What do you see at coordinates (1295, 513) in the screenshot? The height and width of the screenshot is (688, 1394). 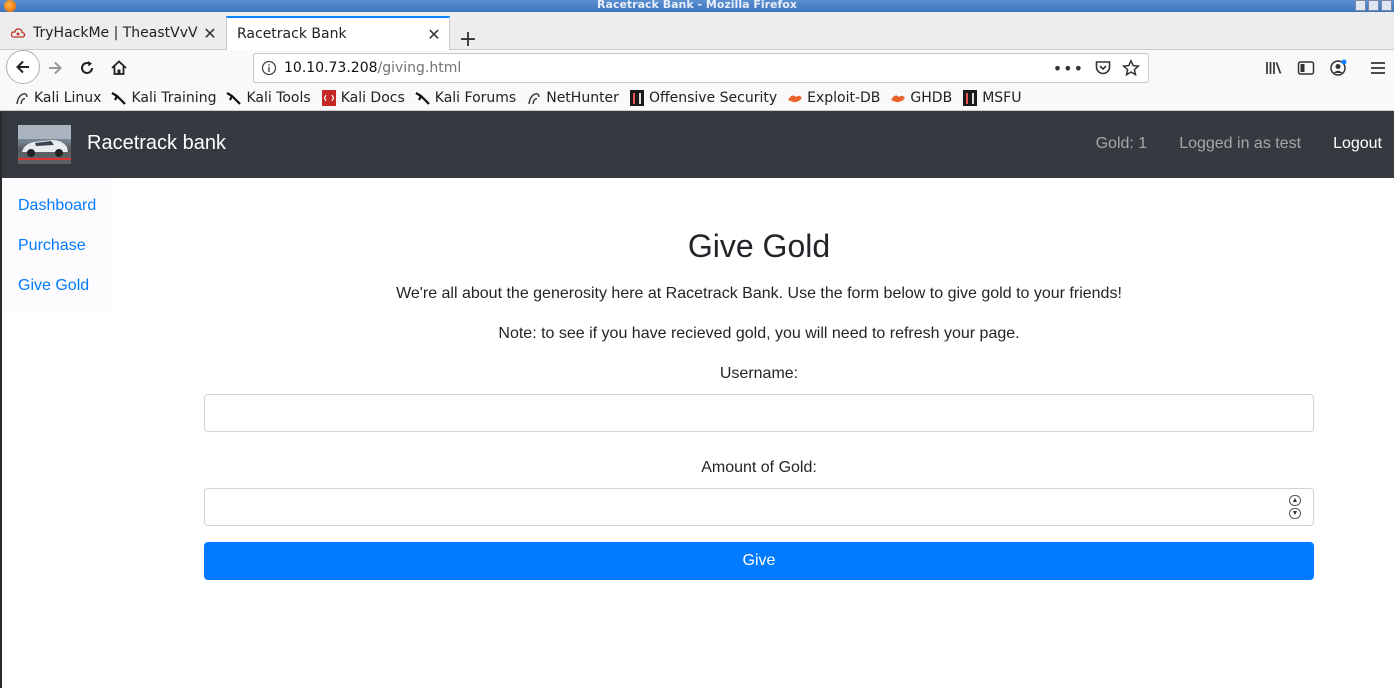 I see `spin-down-icon: ▼` at bounding box center [1295, 513].